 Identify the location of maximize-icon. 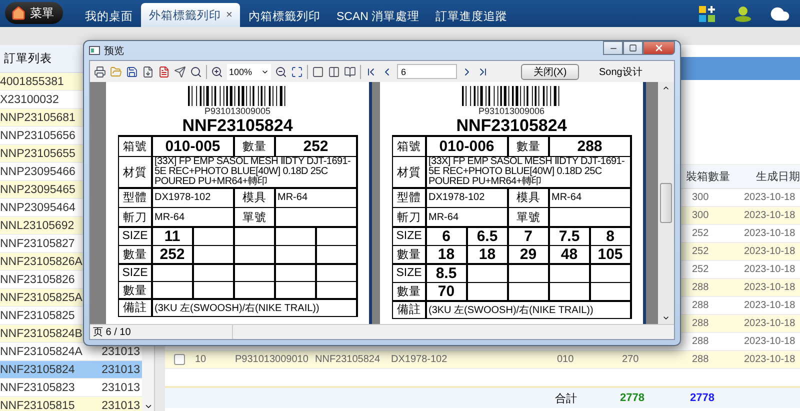
(633, 48).